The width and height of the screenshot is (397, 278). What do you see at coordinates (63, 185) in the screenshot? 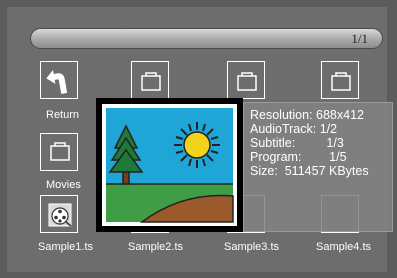
I see `item-label: Movies` at bounding box center [63, 185].